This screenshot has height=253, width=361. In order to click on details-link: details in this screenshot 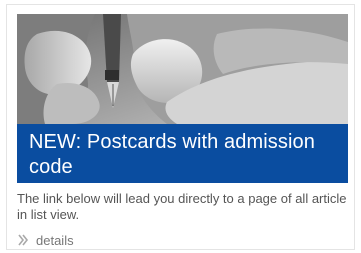, I will do `click(45, 240)`.